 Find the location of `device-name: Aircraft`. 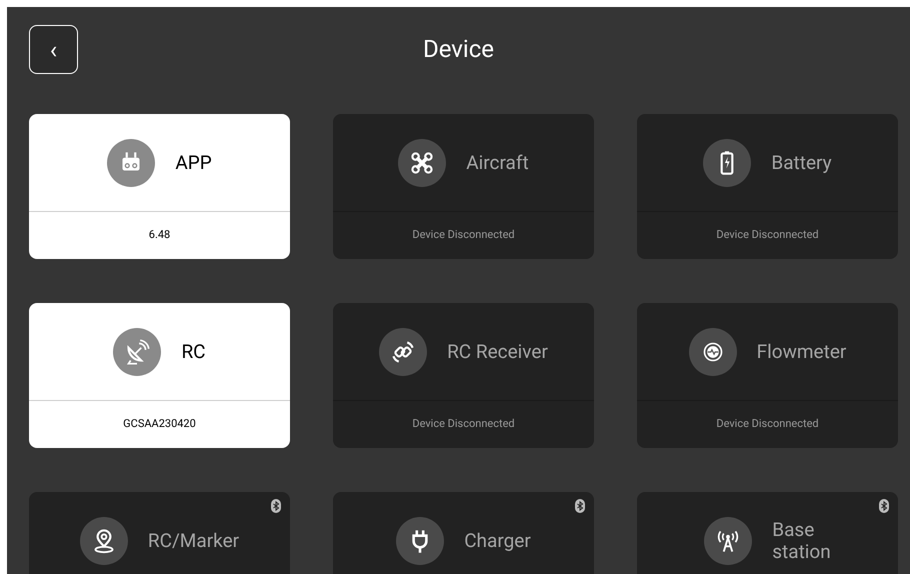

device-name: Aircraft is located at coordinates (497, 163).